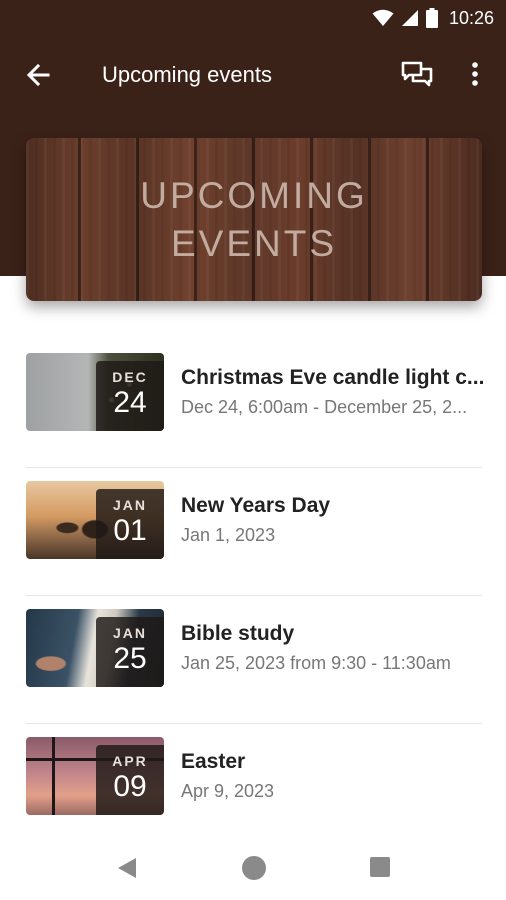 The height and width of the screenshot is (900, 506). What do you see at coordinates (253, 18) in the screenshot?
I see `status-bar: 10:26` at bounding box center [253, 18].